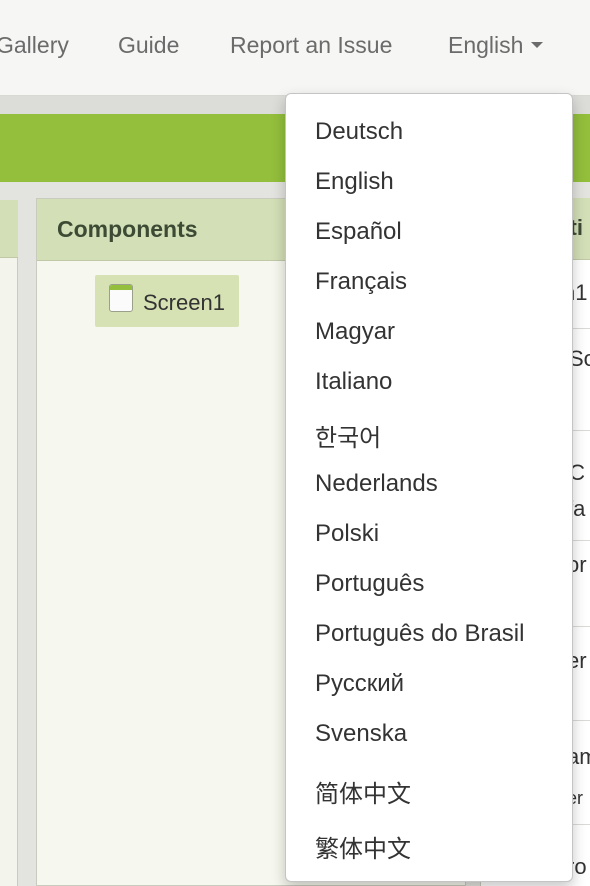  What do you see at coordinates (127, 229) in the screenshot?
I see `components-title: Components` at bounding box center [127, 229].